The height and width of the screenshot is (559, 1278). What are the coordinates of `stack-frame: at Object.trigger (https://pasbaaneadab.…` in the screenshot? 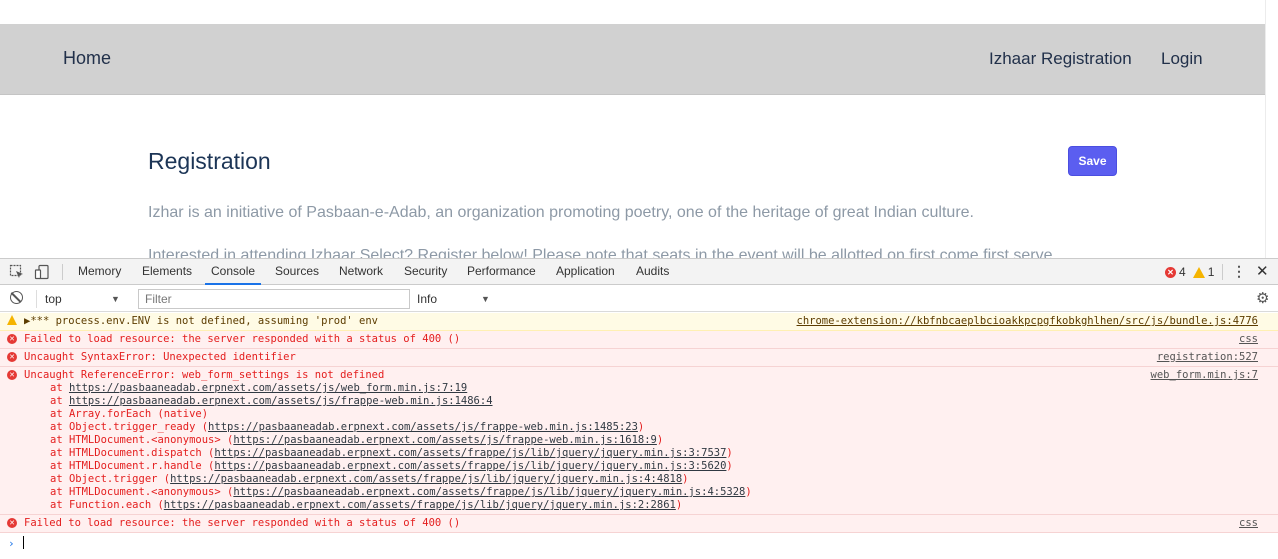 It's located at (369, 479).